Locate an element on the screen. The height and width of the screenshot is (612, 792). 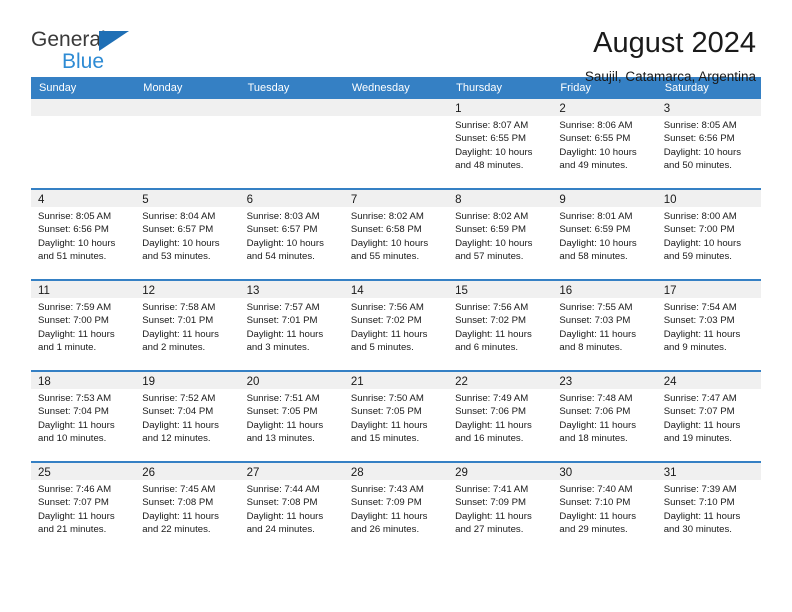
day-number-band: 29 is located at coordinates (500, 471).